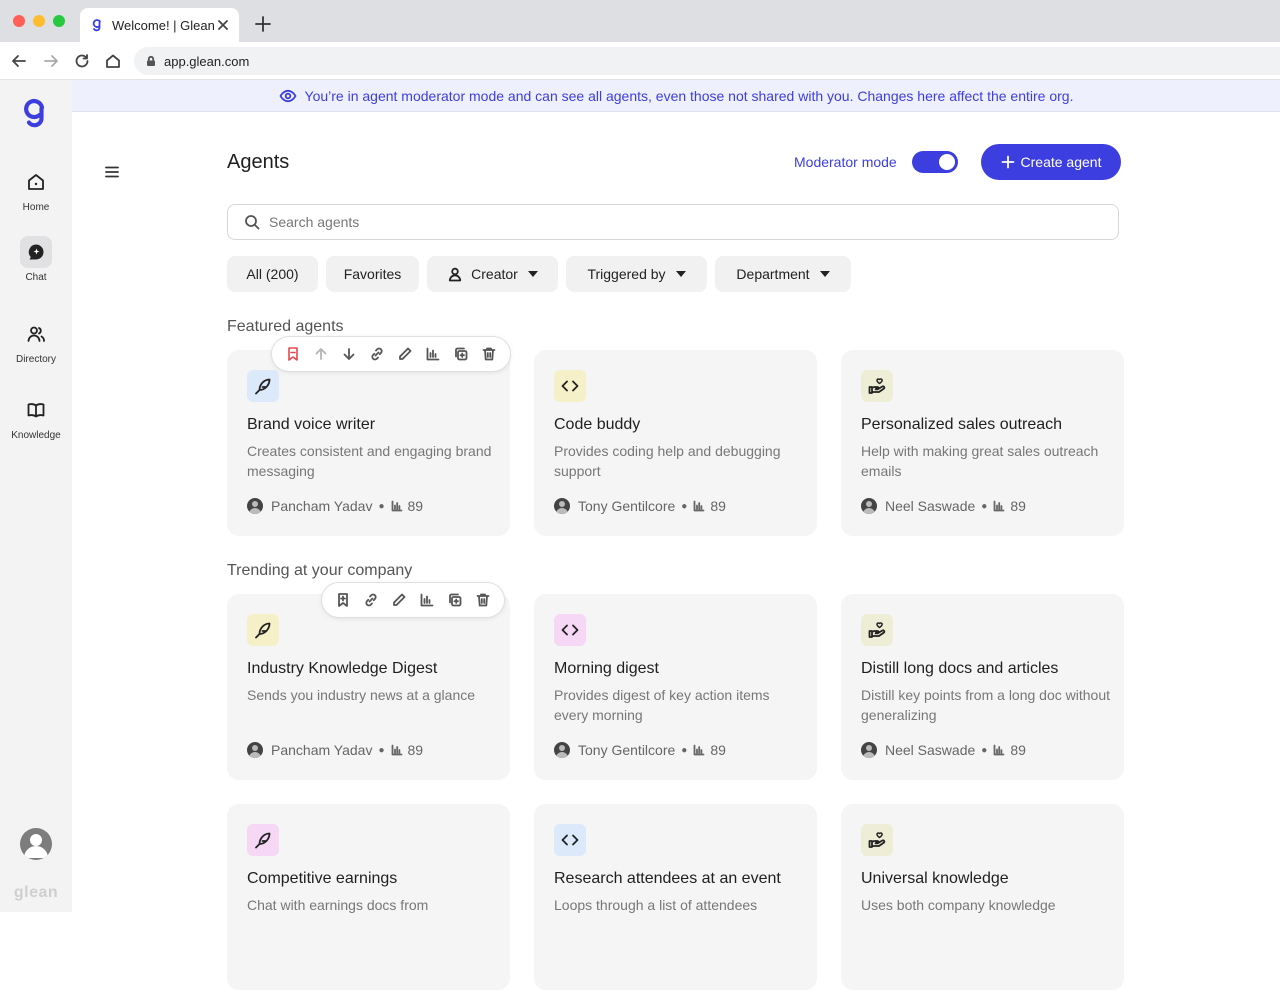  I want to click on new-tab-icon, so click(263, 24).